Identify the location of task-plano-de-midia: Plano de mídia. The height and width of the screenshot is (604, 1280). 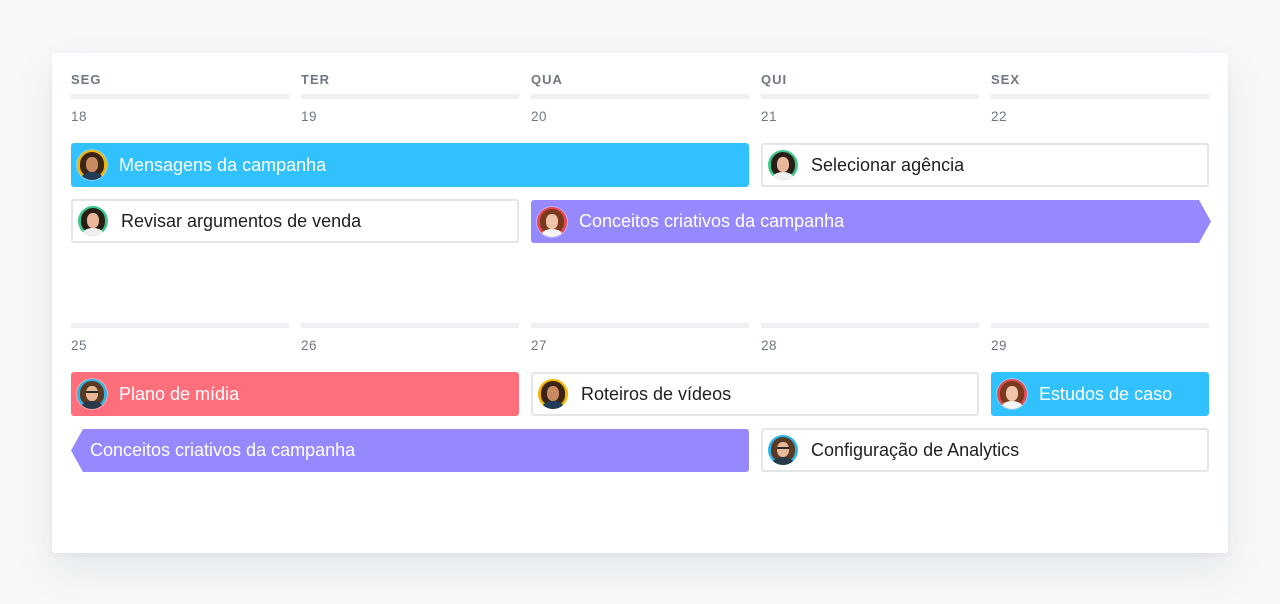
(295, 394).